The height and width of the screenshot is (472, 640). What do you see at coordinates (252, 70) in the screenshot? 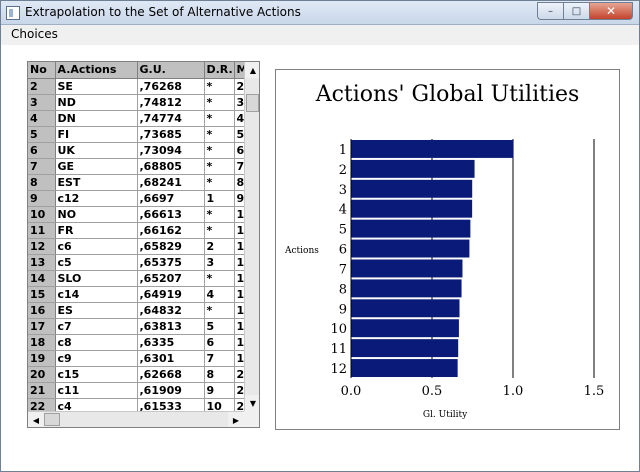
I see `scroll-up-arrow-icon: ▲` at bounding box center [252, 70].